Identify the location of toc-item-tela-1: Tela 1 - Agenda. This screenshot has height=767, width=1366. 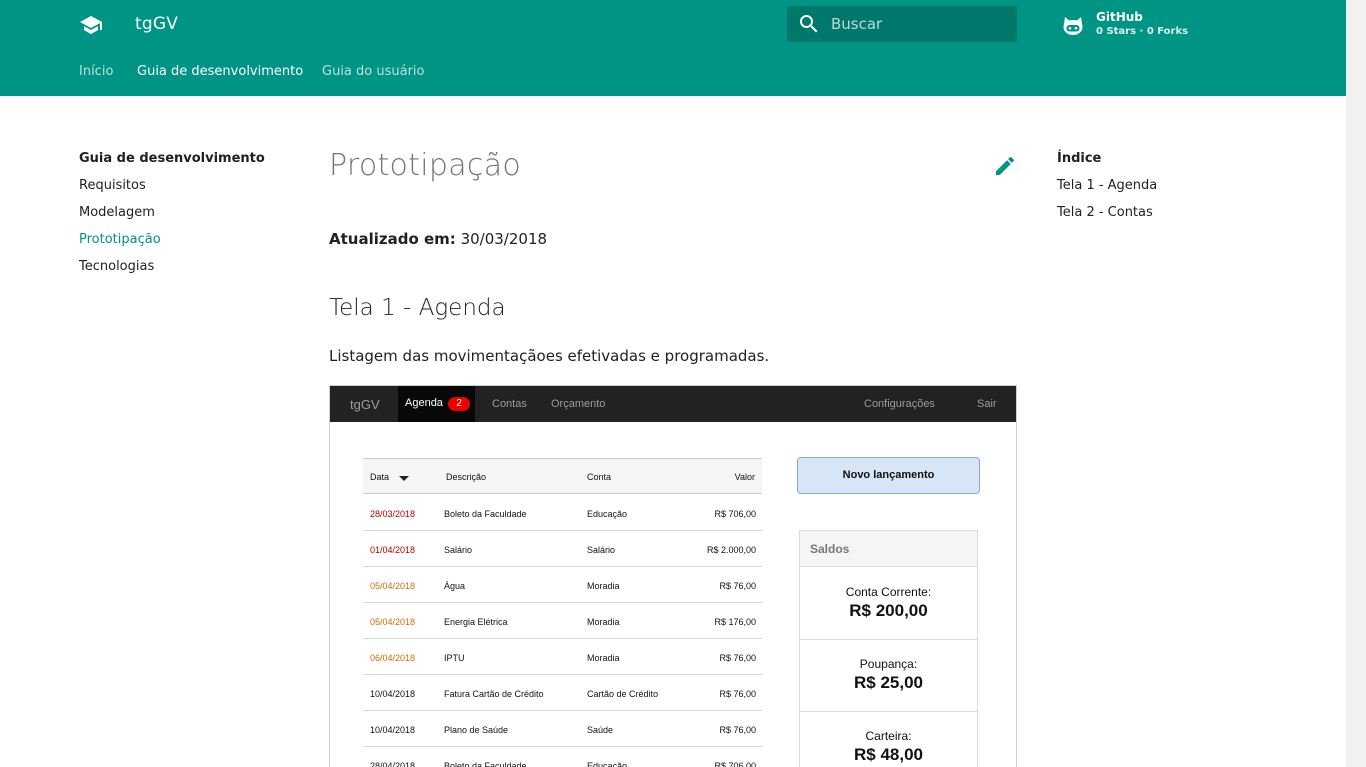
(1107, 185).